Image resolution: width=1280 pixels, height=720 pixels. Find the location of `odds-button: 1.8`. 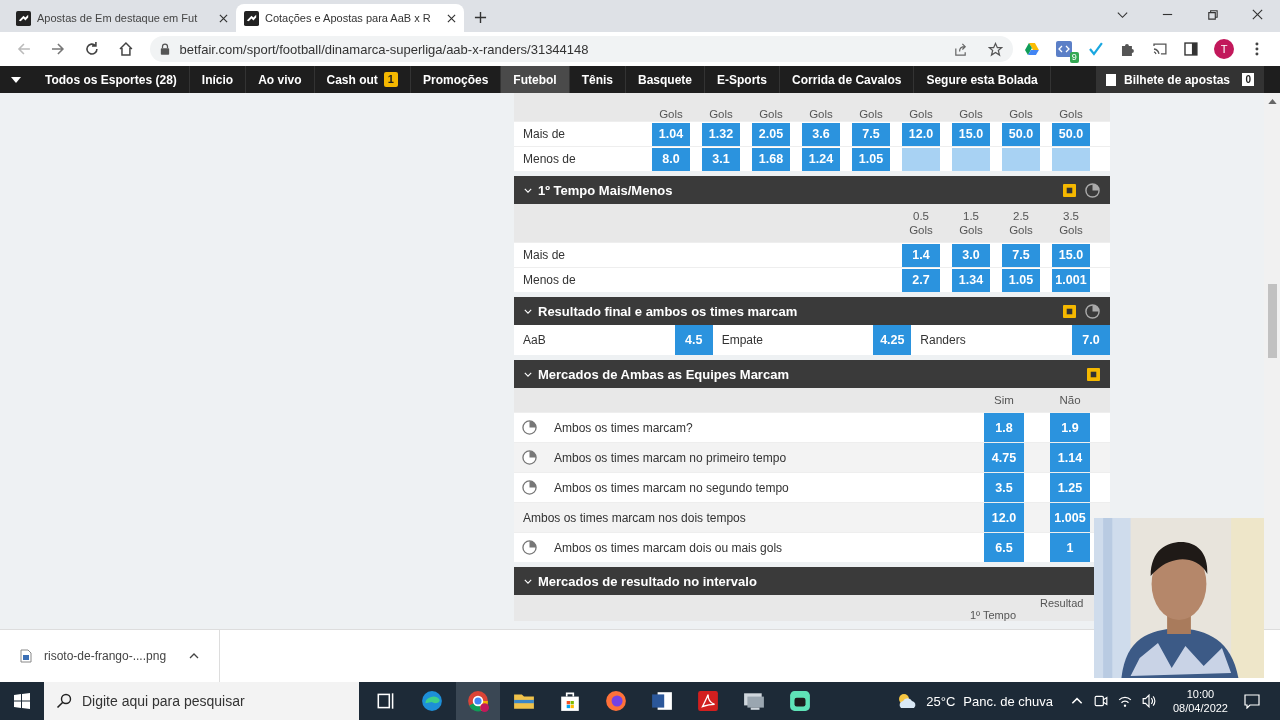

odds-button: 1.8 is located at coordinates (1004, 427).